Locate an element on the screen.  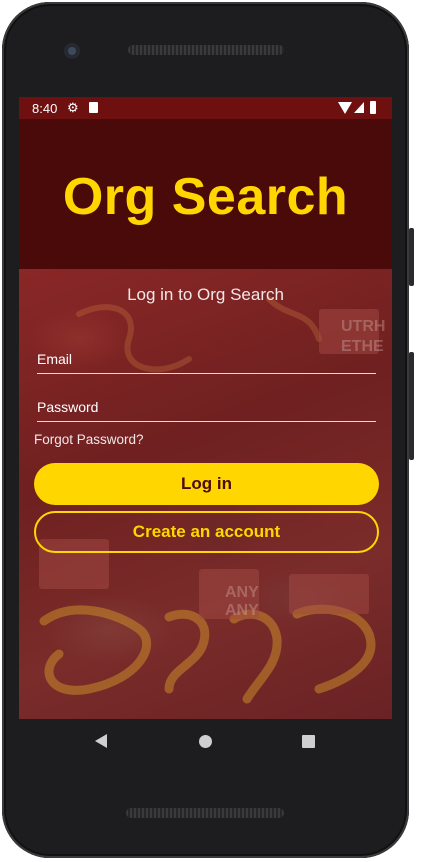
volume-button is located at coordinates (411, 406).